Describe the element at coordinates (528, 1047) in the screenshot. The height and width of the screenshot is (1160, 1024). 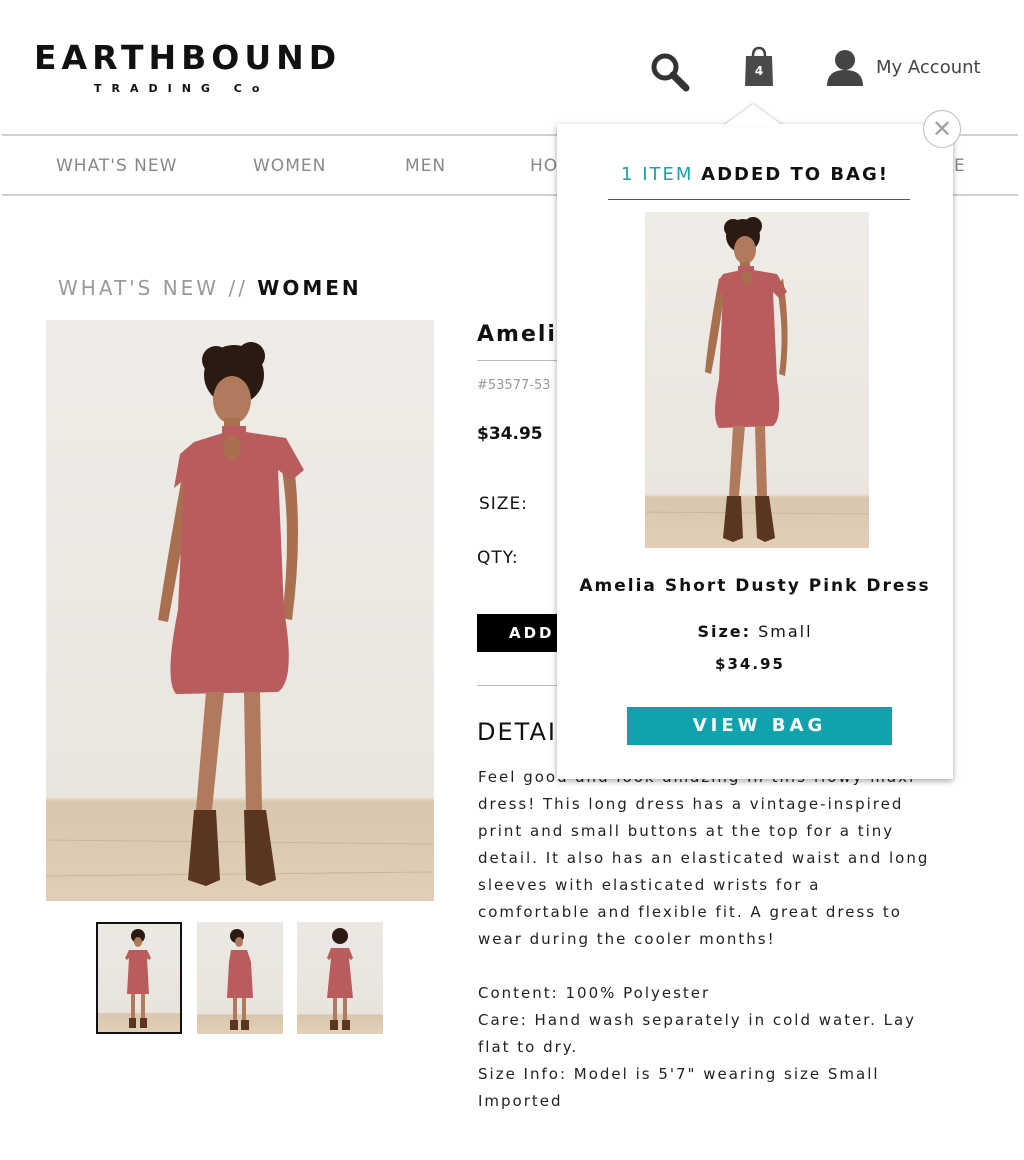
I see `description-line: flat to dry.` at that location.